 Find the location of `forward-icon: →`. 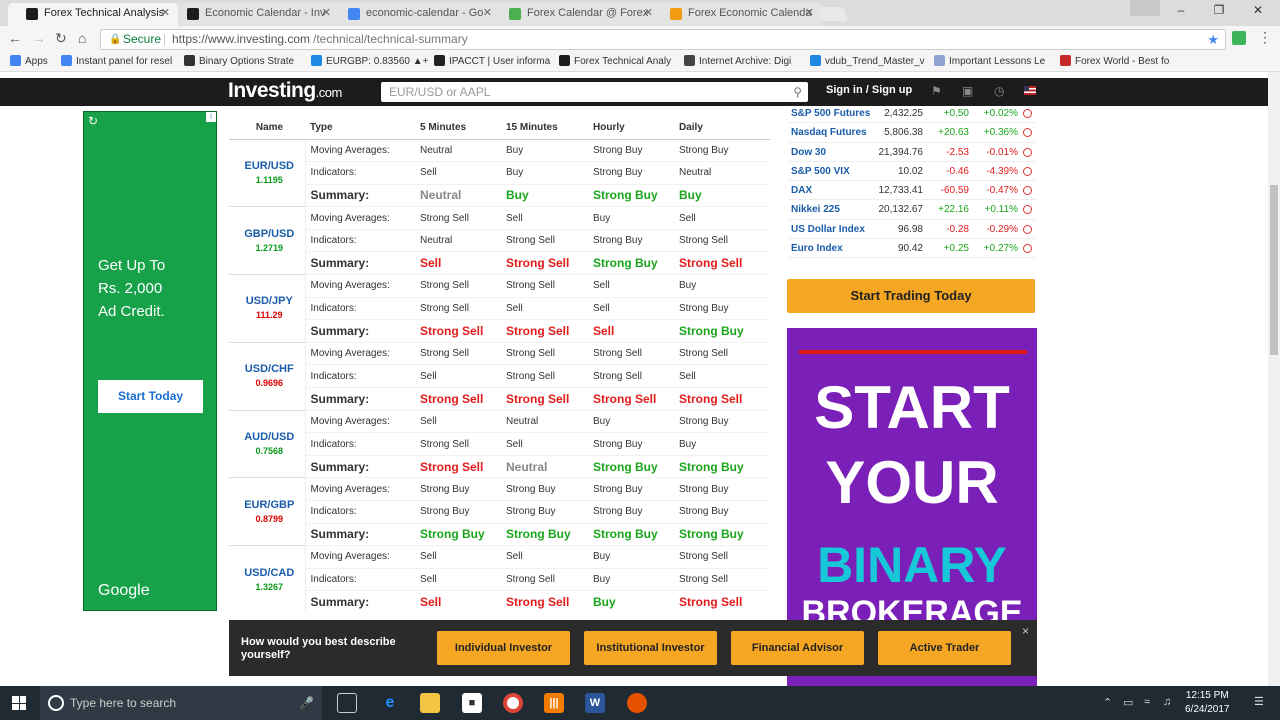

forward-icon: → is located at coordinates (39, 38).